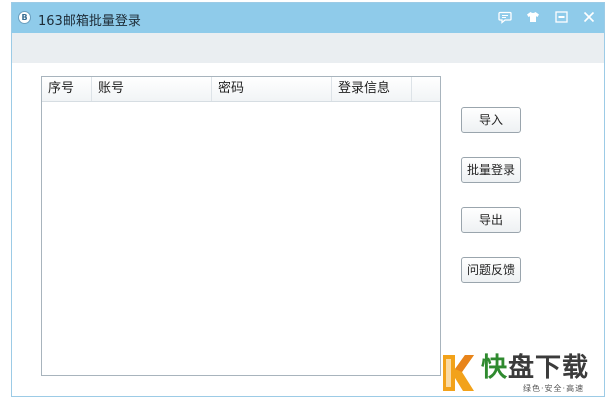 Image resolution: width=616 pixels, height=405 pixels. Describe the element at coordinates (589, 17) in the screenshot. I see `close-icon` at that location.